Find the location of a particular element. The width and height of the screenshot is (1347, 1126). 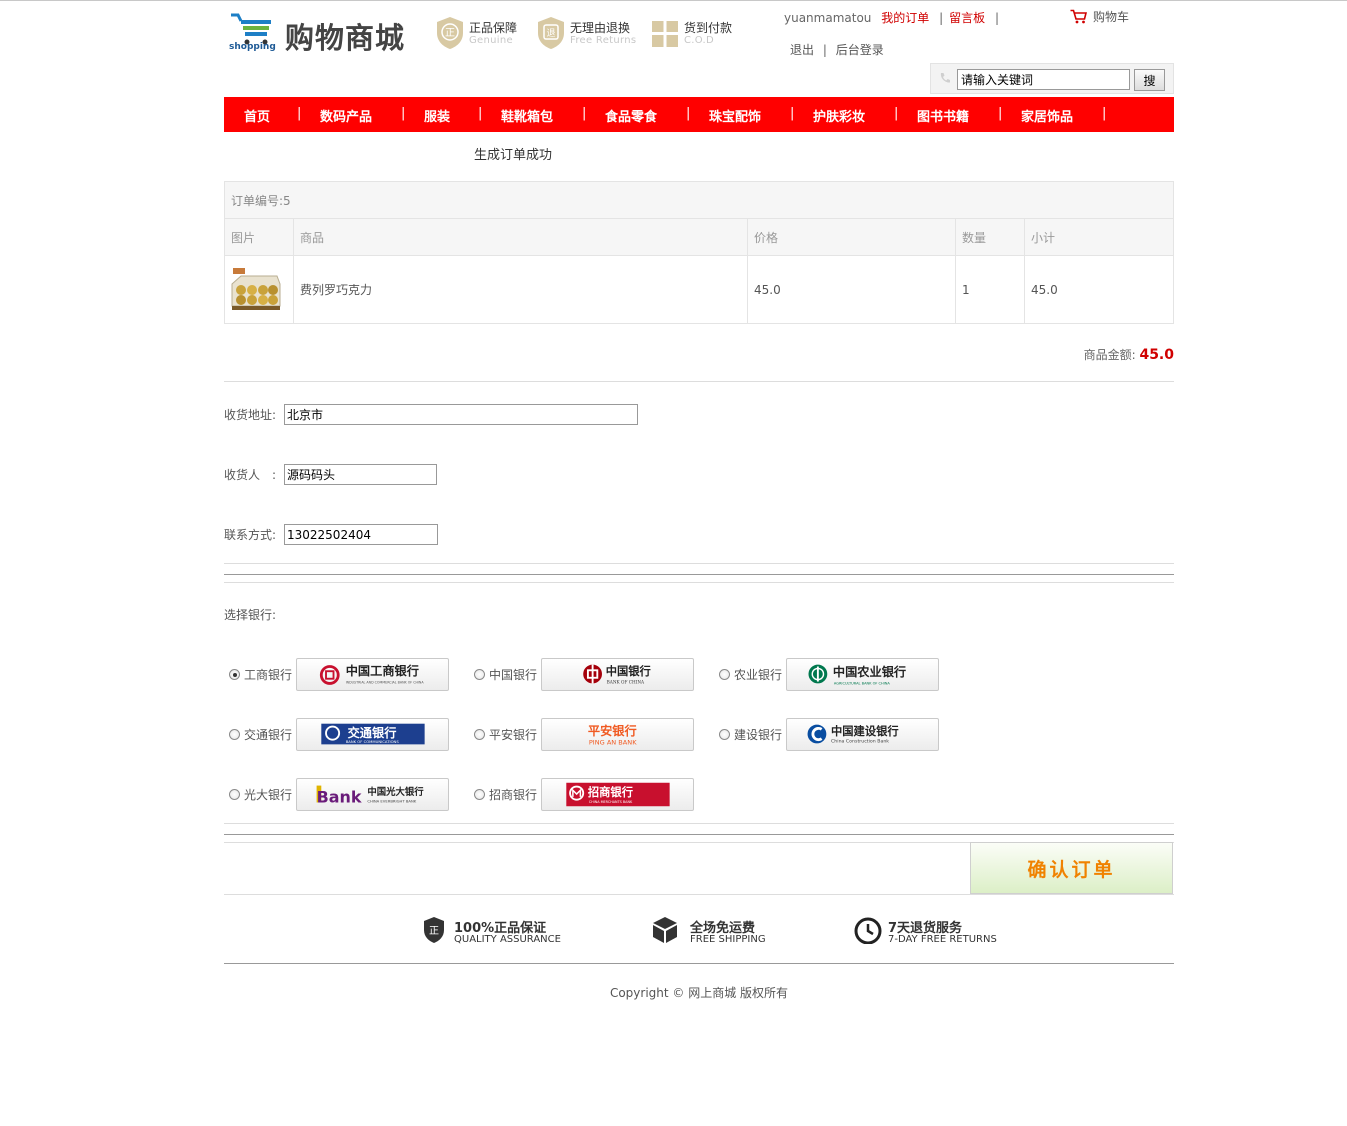

guarantee-genuine-cn: 正品保障 is located at coordinates (493, 28).